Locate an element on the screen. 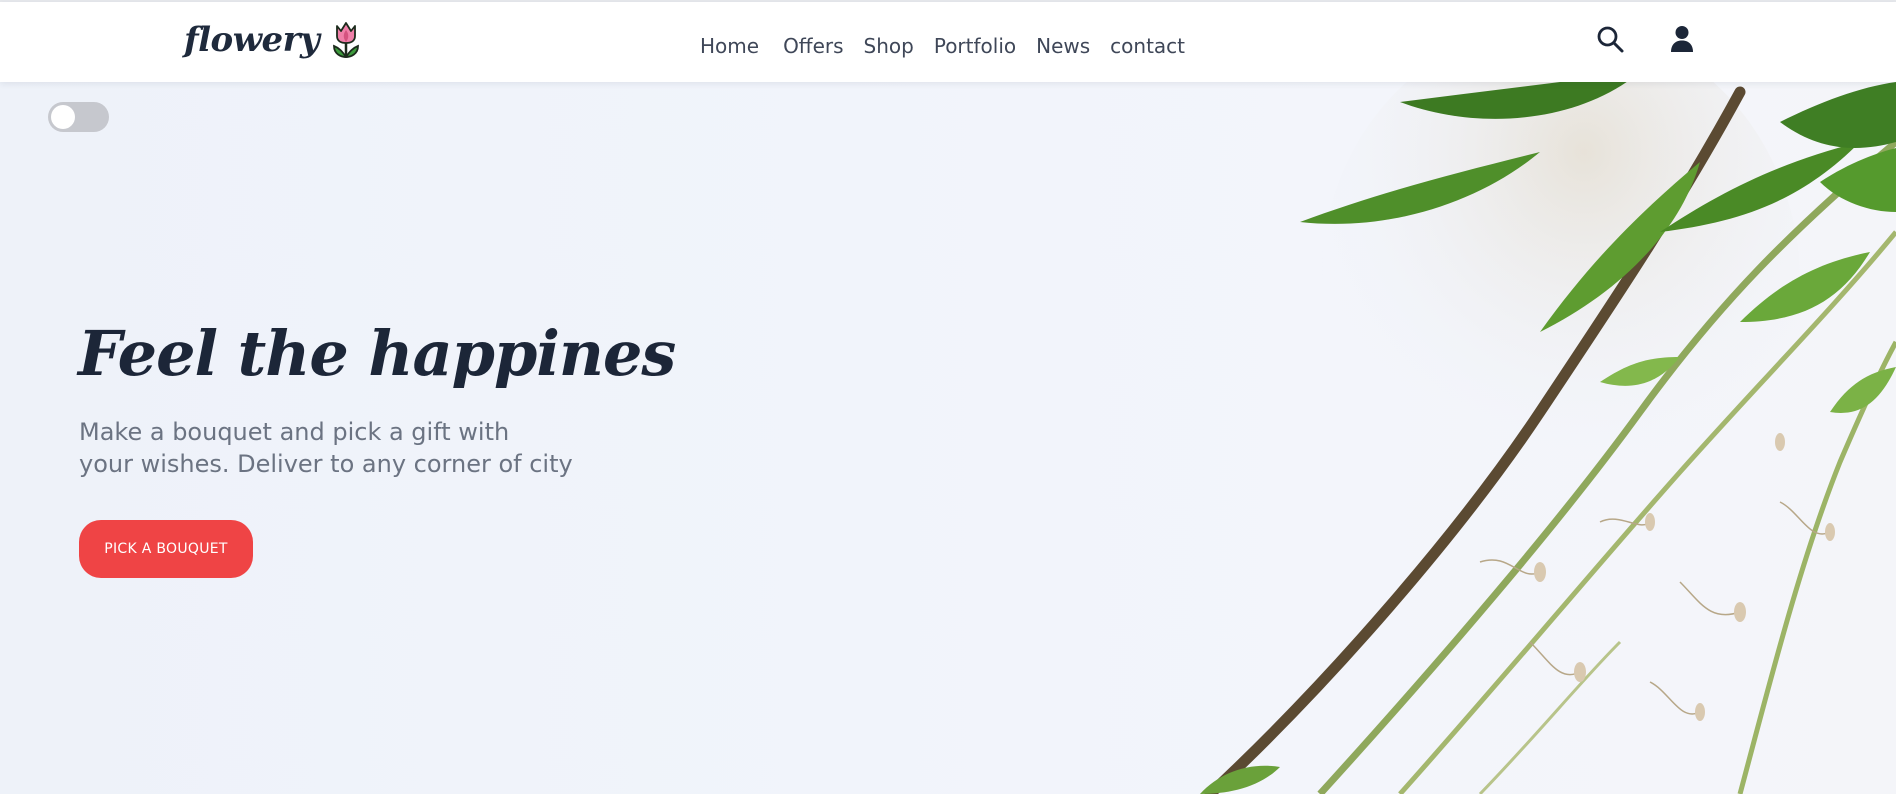 This screenshot has height=797, width=1896. tulip-icon is located at coordinates (346, 40).